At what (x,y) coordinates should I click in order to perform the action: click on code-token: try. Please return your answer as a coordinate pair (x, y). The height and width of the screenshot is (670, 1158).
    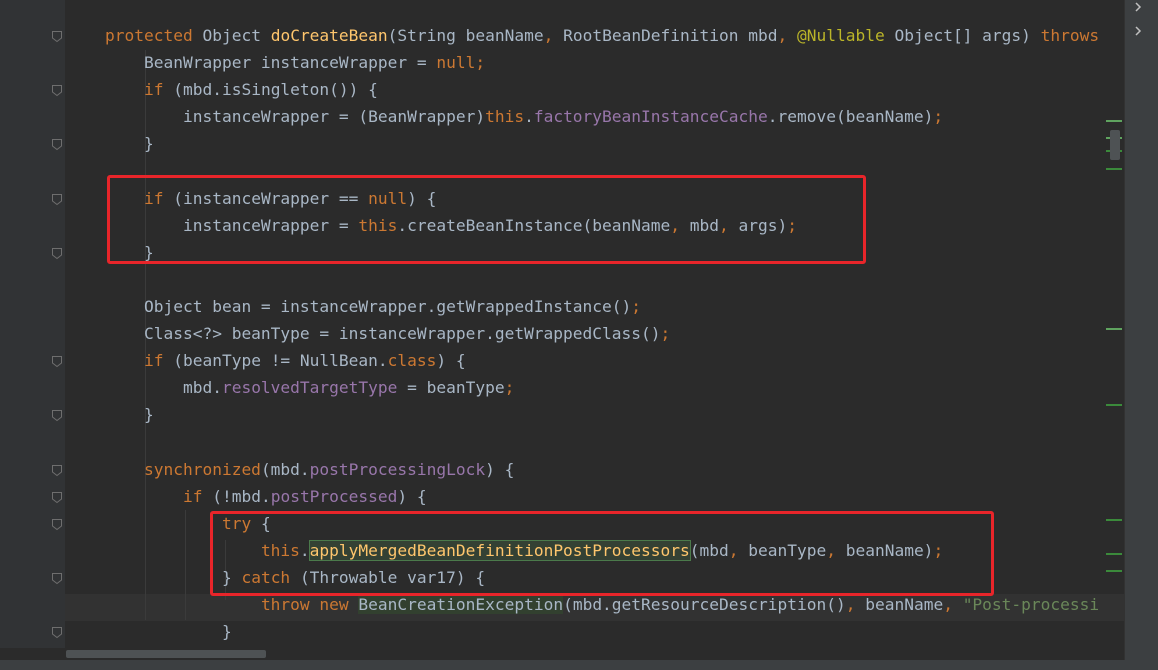
    Looking at the image, I should click on (241, 523).